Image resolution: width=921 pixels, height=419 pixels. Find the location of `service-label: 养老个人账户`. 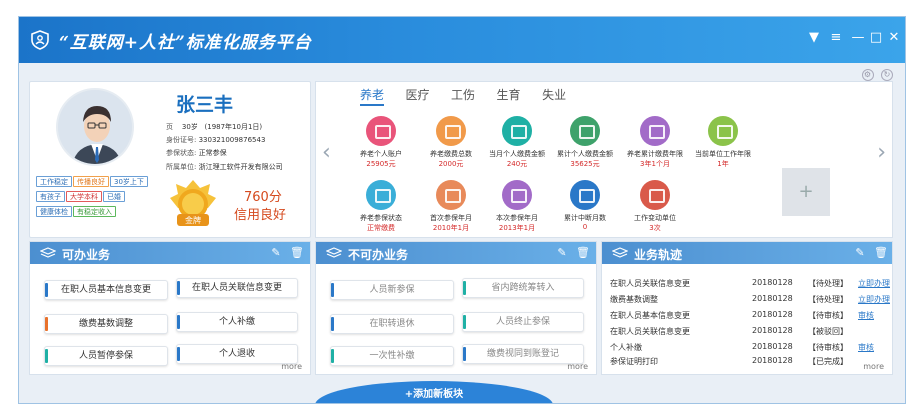

service-label: 养老个人账户 is located at coordinates (381, 154).